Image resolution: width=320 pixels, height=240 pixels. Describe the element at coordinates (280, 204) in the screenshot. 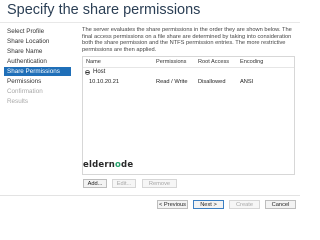

I see `cancel-button: Cancel` at that location.